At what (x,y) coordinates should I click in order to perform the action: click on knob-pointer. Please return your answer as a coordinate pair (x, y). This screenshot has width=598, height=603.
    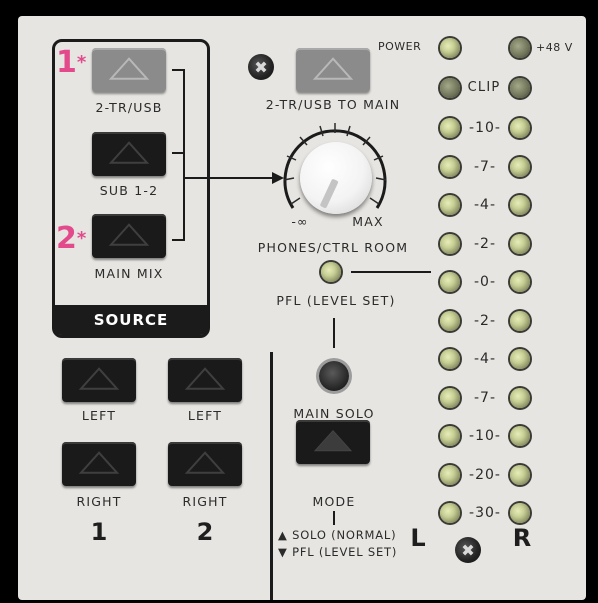
    Looking at the image, I should click on (329, 193).